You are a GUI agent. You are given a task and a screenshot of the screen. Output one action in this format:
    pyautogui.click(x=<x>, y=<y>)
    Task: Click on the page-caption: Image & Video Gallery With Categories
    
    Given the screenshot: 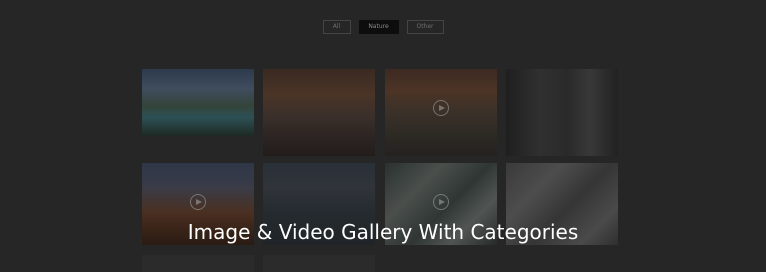 What is the action you would take?
    pyautogui.click(x=383, y=232)
    